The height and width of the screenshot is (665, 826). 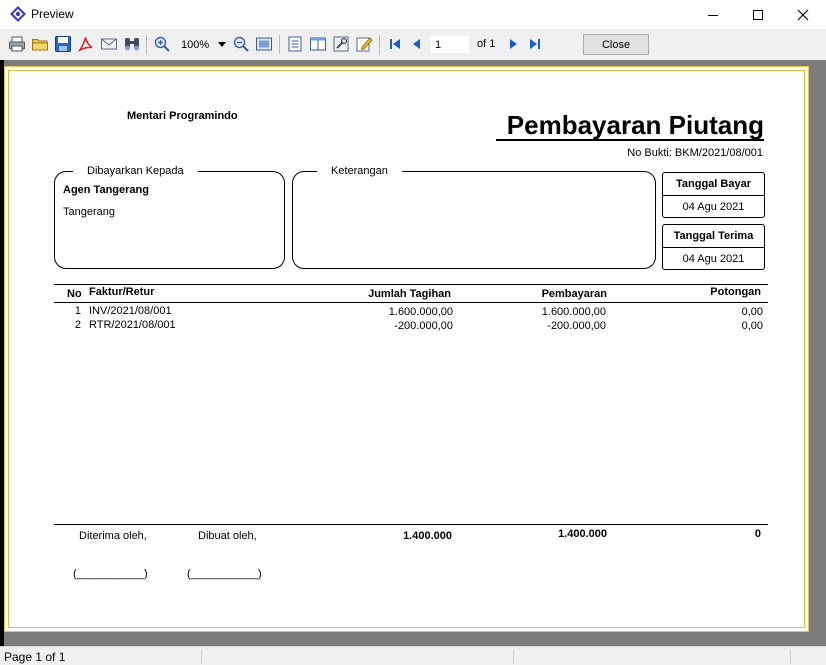 I want to click on receive-date-label: Tanggal Terima, so click(x=713, y=236).